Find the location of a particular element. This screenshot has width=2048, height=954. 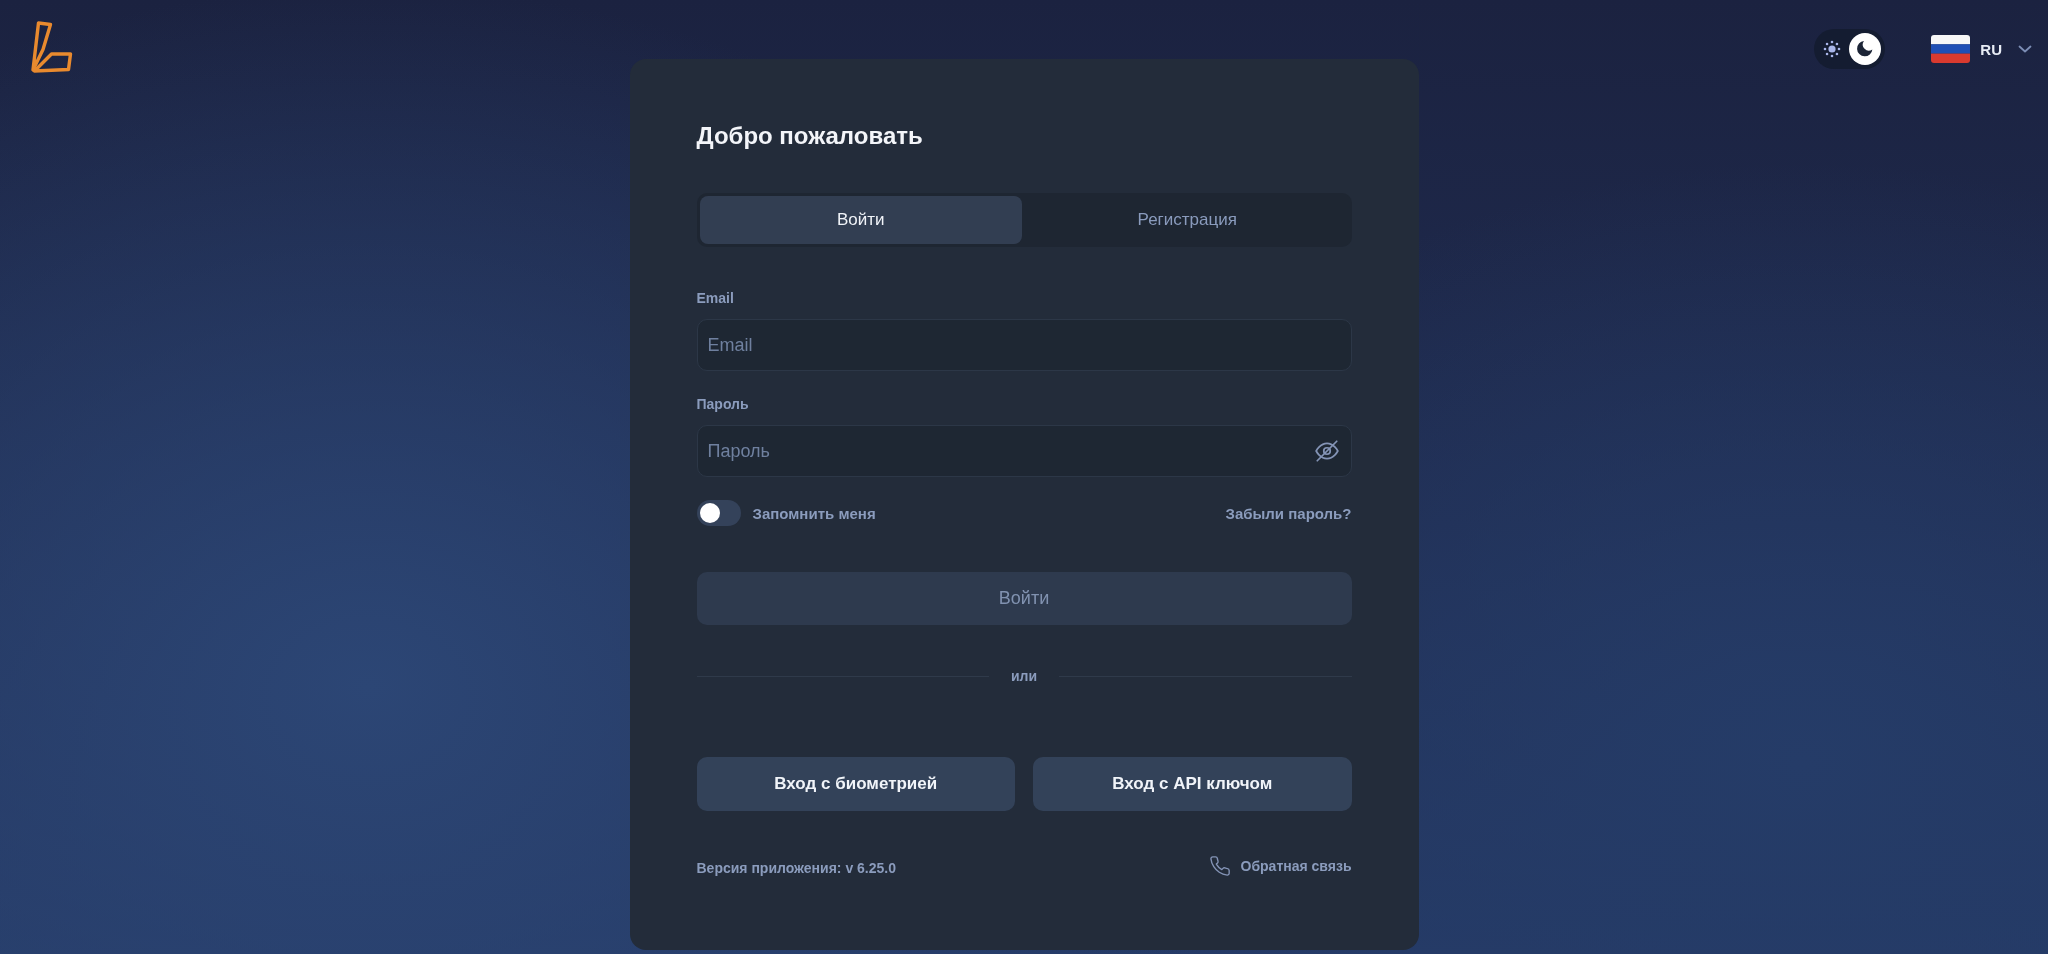

moon-icon is located at coordinates (1865, 49).